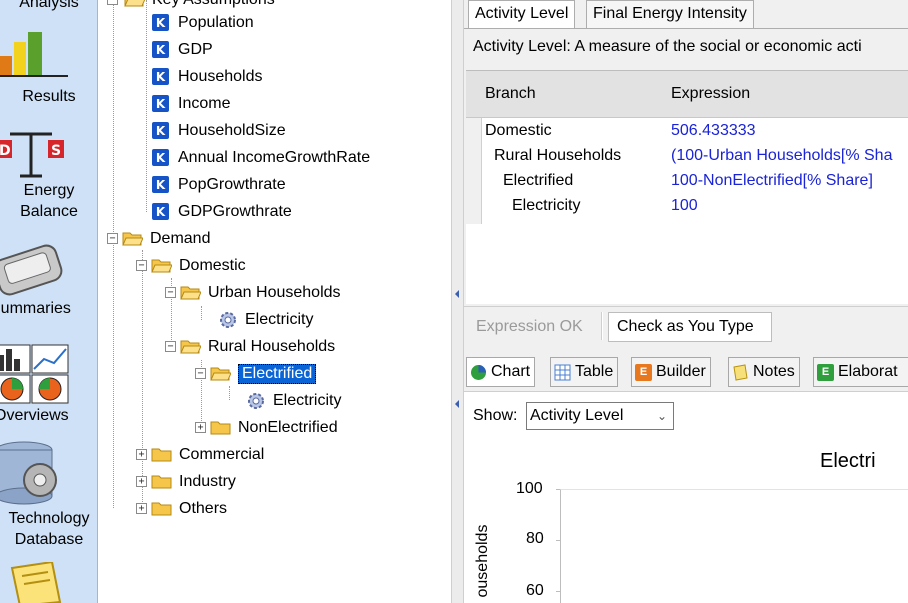  Describe the element at coordinates (710, 94) in the screenshot. I see `column-header-expression: Expression` at that location.